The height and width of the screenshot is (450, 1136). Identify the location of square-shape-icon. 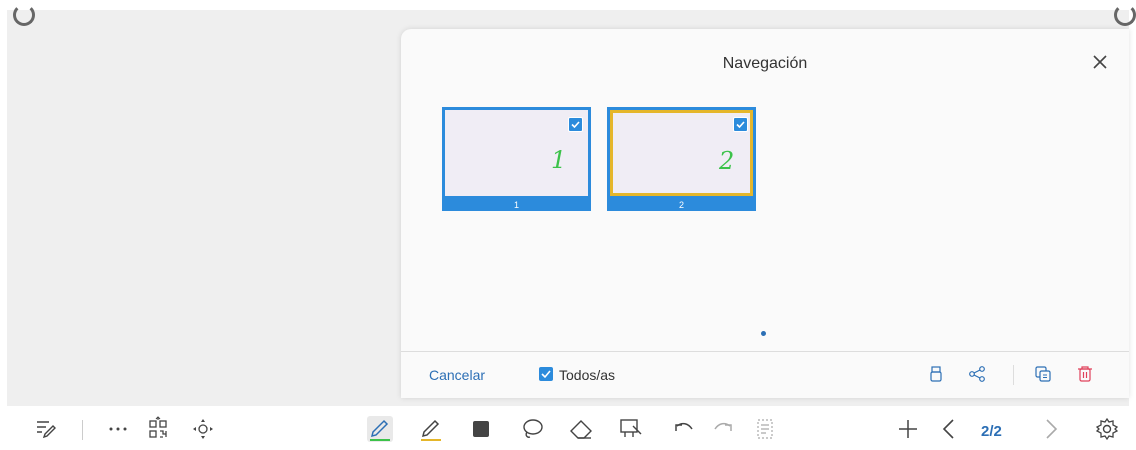
(481, 429).